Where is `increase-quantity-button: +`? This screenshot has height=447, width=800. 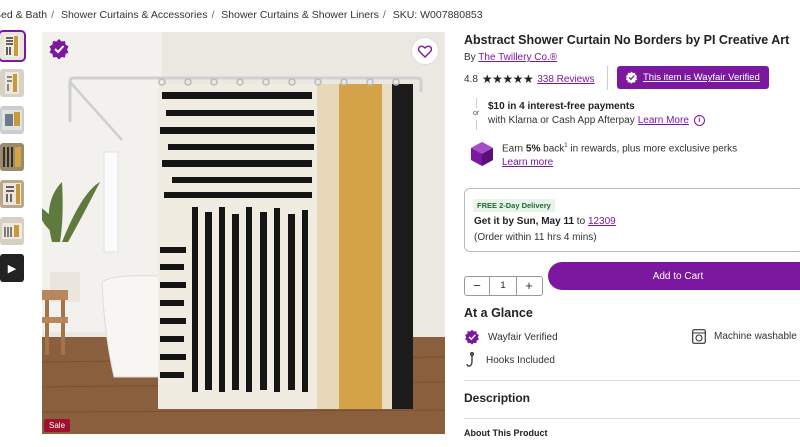
increase-quantity-button: + is located at coordinates (529, 286).